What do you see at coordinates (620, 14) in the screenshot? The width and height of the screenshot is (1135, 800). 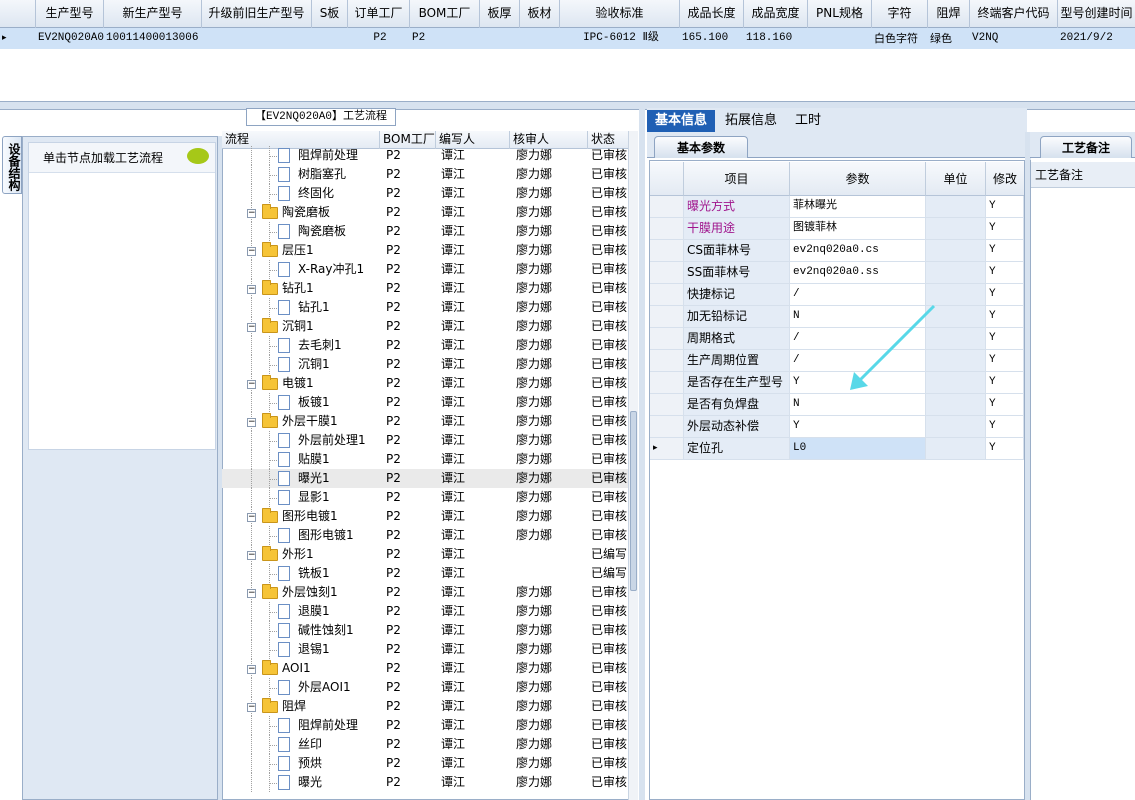 I see `col-acceptance-standard: 验收标准` at bounding box center [620, 14].